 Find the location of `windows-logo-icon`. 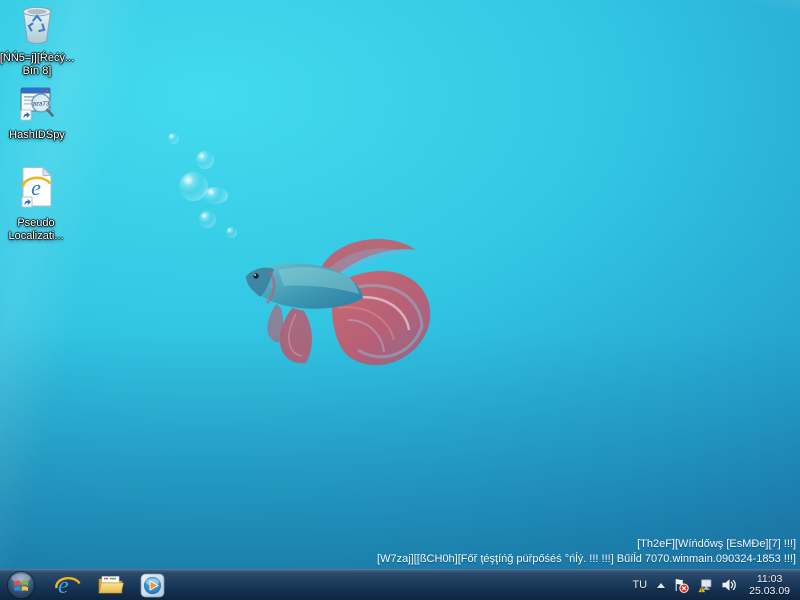

windows-logo-icon is located at coordinates (21, 585).